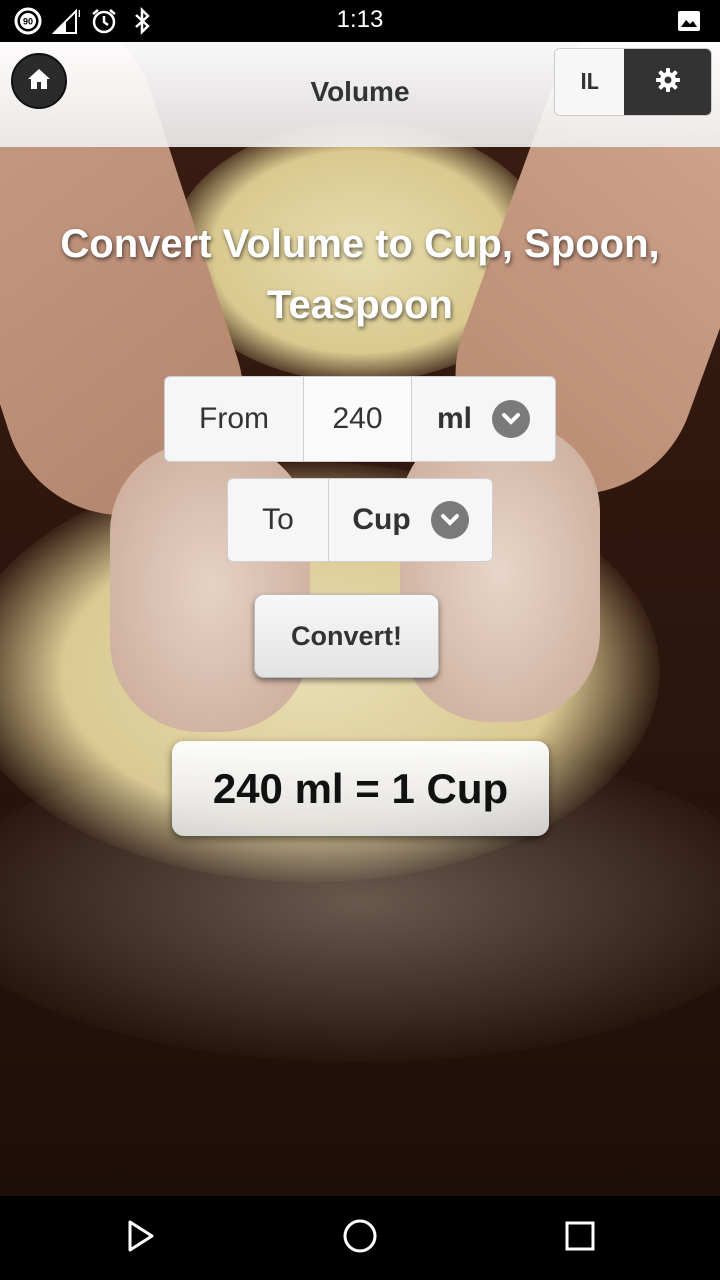  What do you see at coordinates (357, 419) in the screenshot?
I see `amount-input: 240` at bounding box center [357, 419].